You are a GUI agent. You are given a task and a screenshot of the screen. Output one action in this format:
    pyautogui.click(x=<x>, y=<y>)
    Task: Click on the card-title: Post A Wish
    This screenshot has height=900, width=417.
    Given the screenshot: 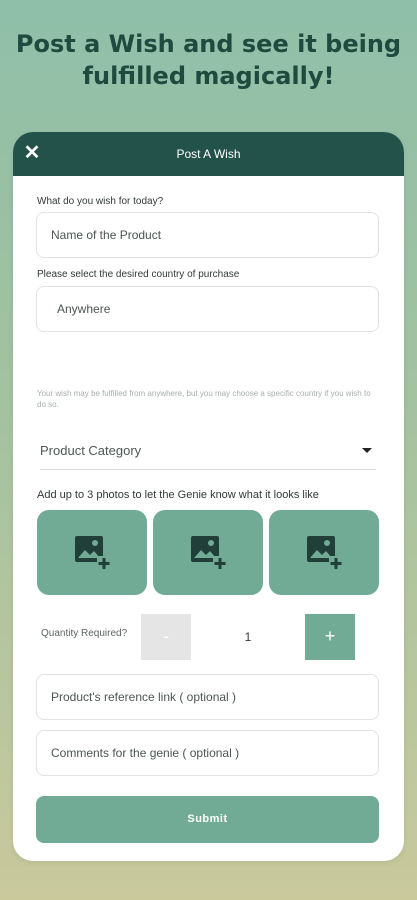 What is the action you would take?
    pyautogui.click(x=208, y=154)
    